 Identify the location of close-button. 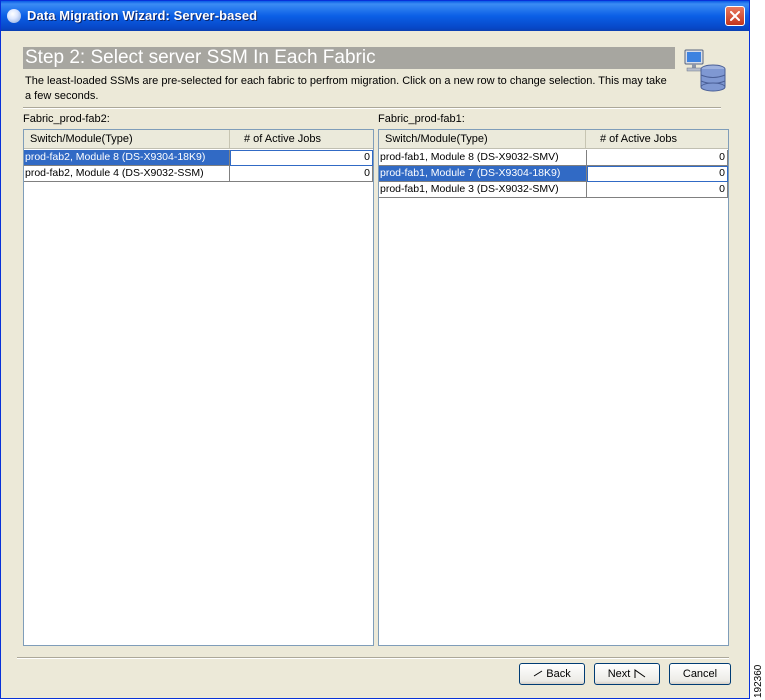
(735, 16).